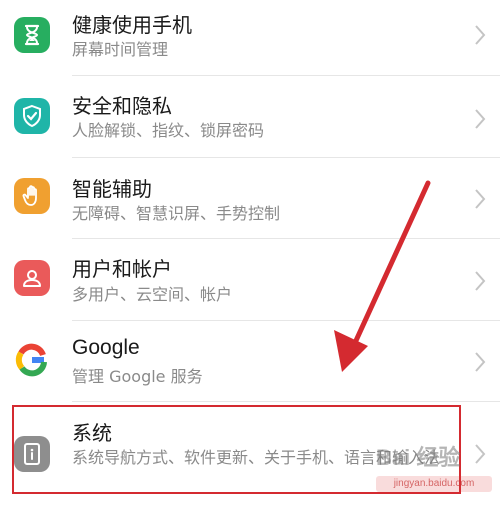  What do you see at coordinates (418, 457) in the screenshot?
I see `watermark-brand: Bai 经验` at bounding box center [418, 457].